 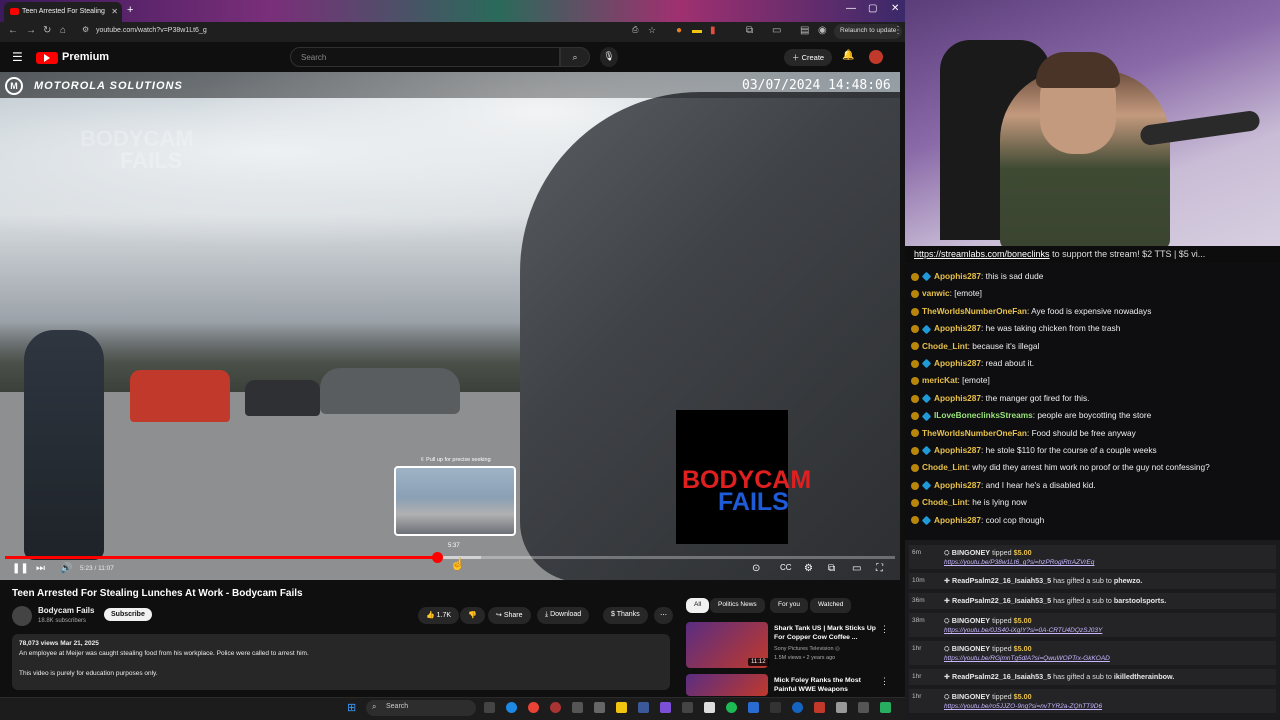 I want to click on close-tab-icon: ✕, so click(x=114, y=11).